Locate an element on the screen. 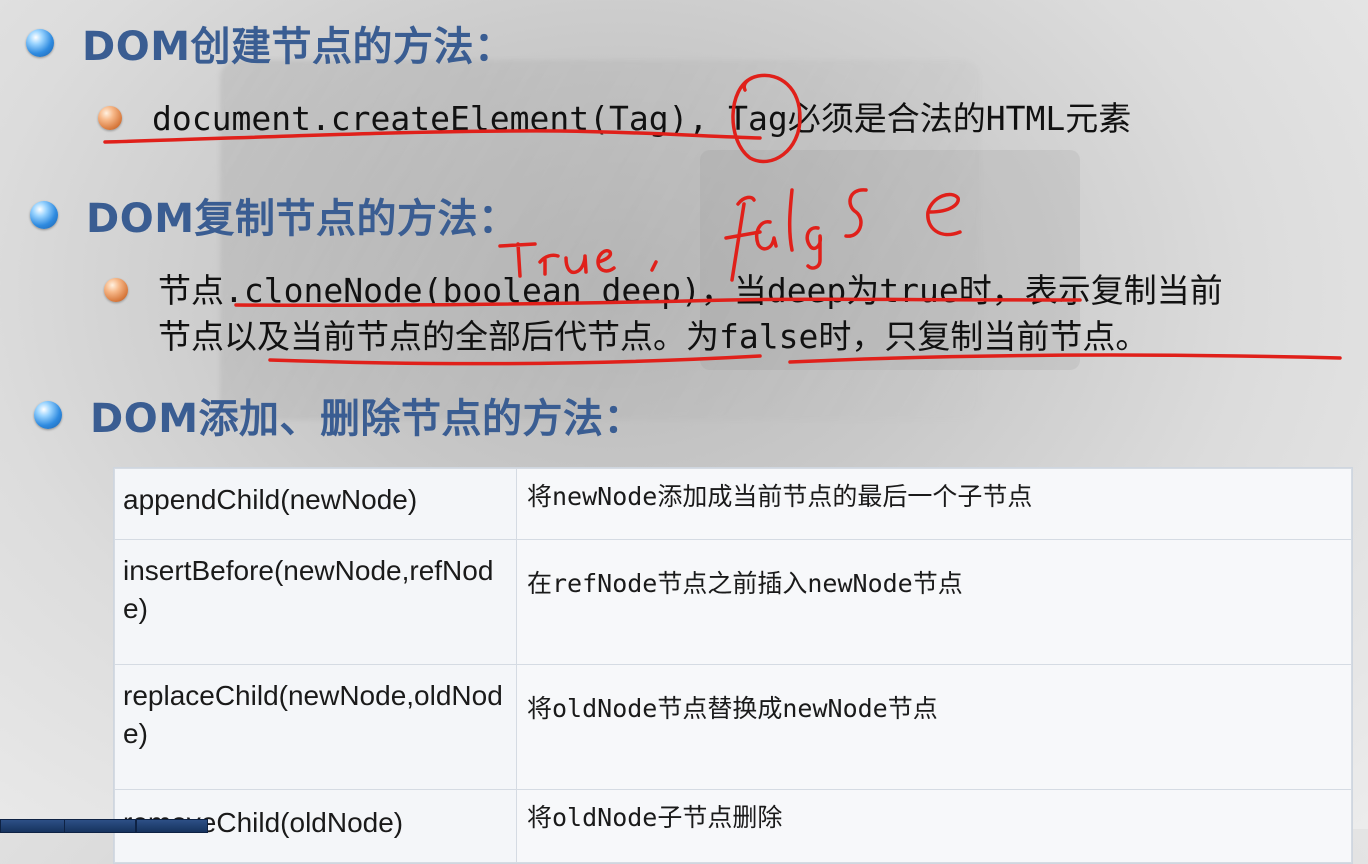 This screenshot has height=864, width=1368. table-row: removeChild(oldNode) 将oldNode子节点删除 is located at coordinates (733, 826).